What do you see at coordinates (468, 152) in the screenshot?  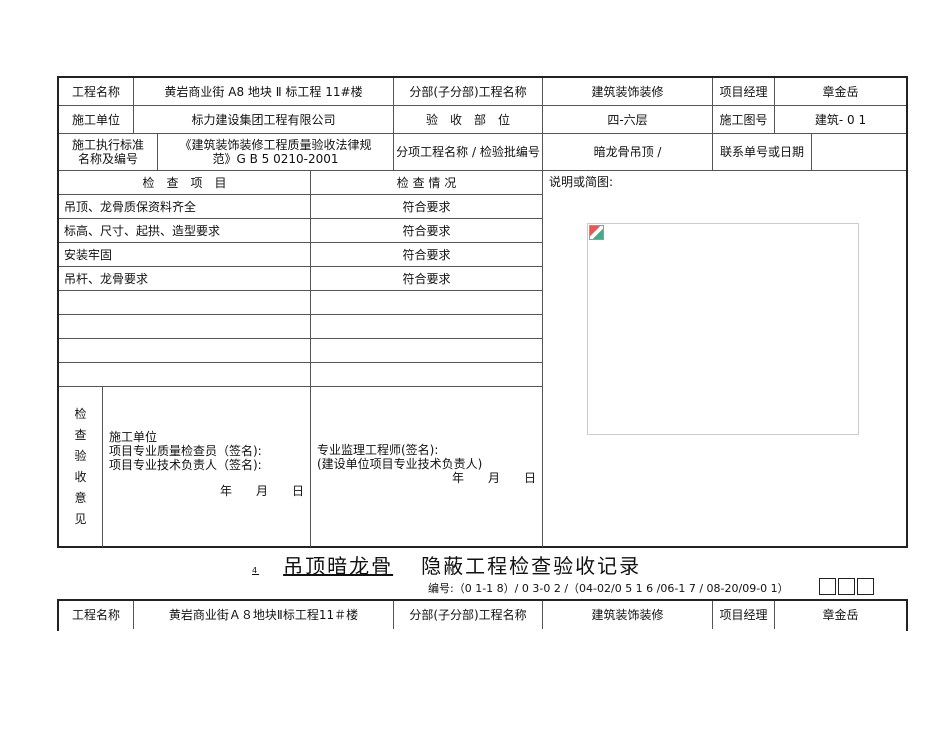 I see `subitem-label: 分项工程名称 / 检验批编号` at bounding box center [468, 152].